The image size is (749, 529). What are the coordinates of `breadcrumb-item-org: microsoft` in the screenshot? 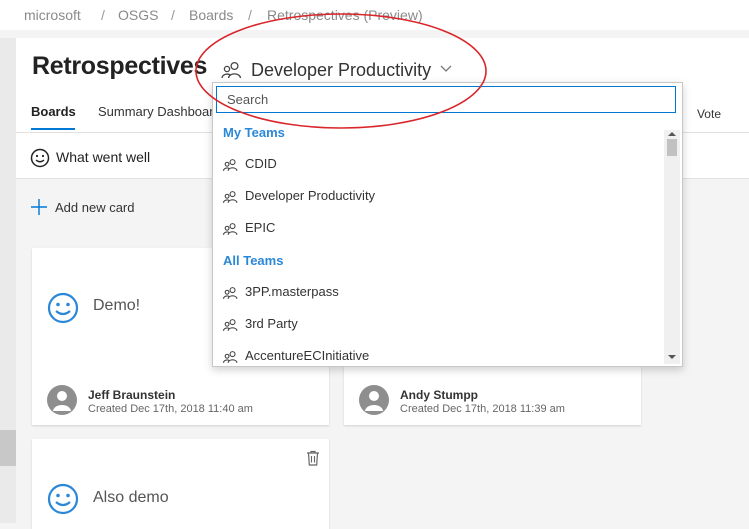 It's located at (52, 15).